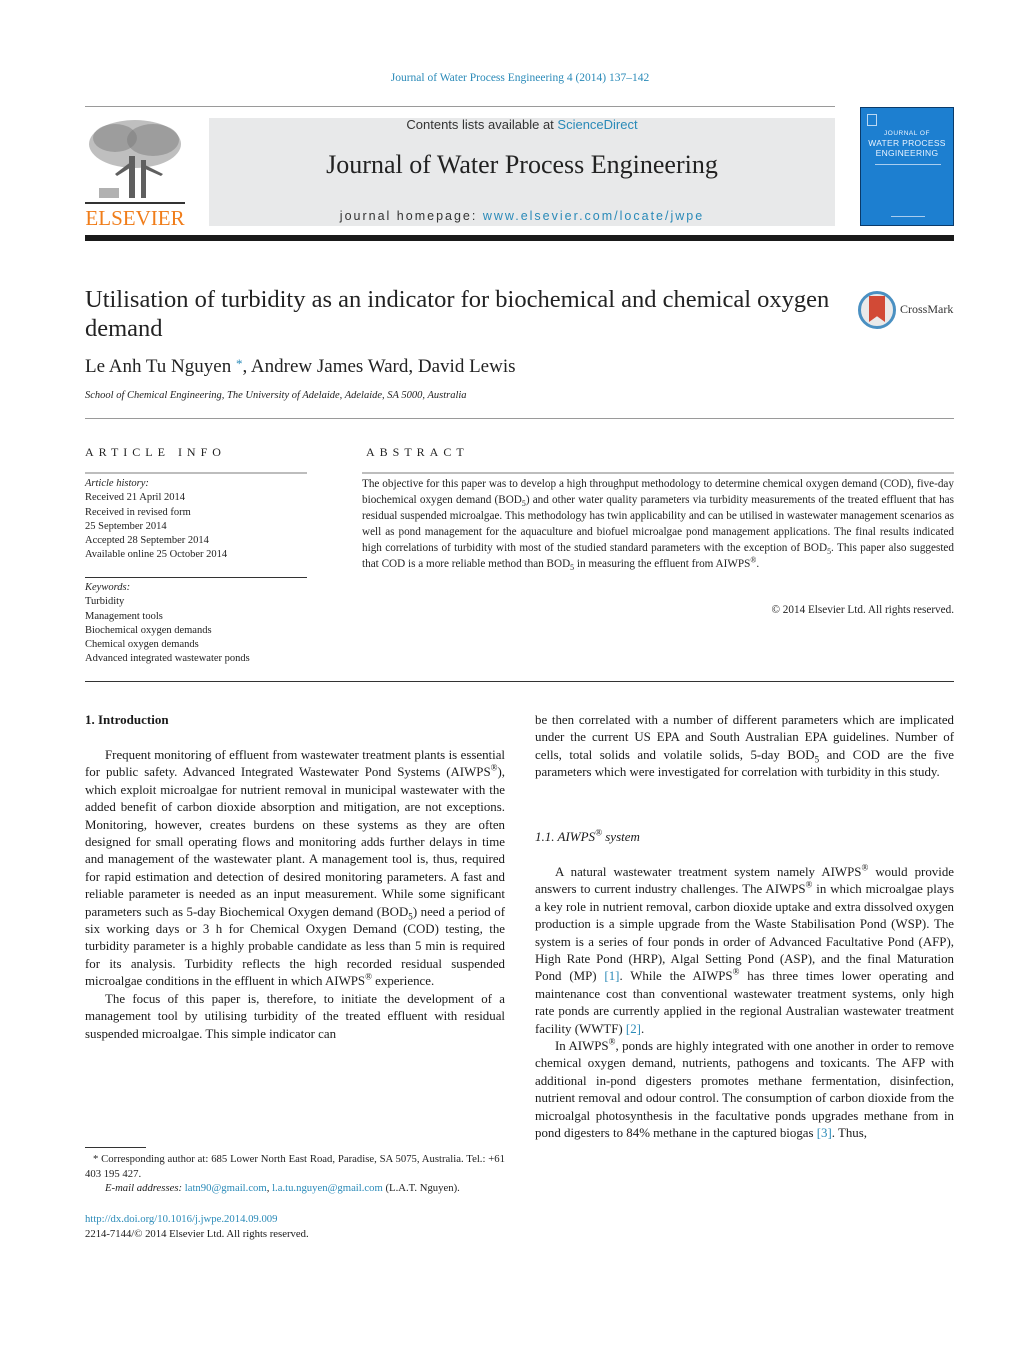  What do you see at coordinates (117, 483) in the screenshot?
I see `history-label: Article history:` at bounding box center [117, 483].